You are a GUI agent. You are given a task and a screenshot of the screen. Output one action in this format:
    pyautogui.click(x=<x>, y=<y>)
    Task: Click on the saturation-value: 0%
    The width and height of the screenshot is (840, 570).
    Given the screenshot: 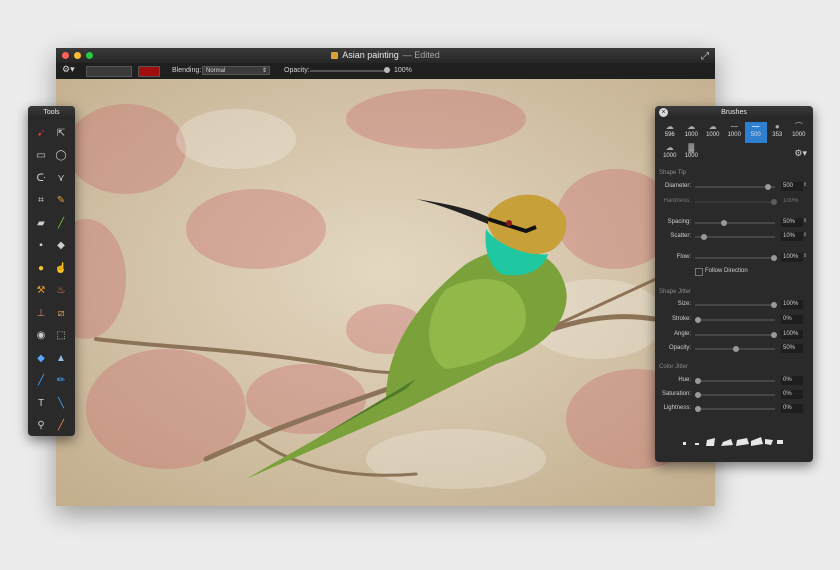 What is the action you would take?
    pyautogui.click(x=792, y=394)
    